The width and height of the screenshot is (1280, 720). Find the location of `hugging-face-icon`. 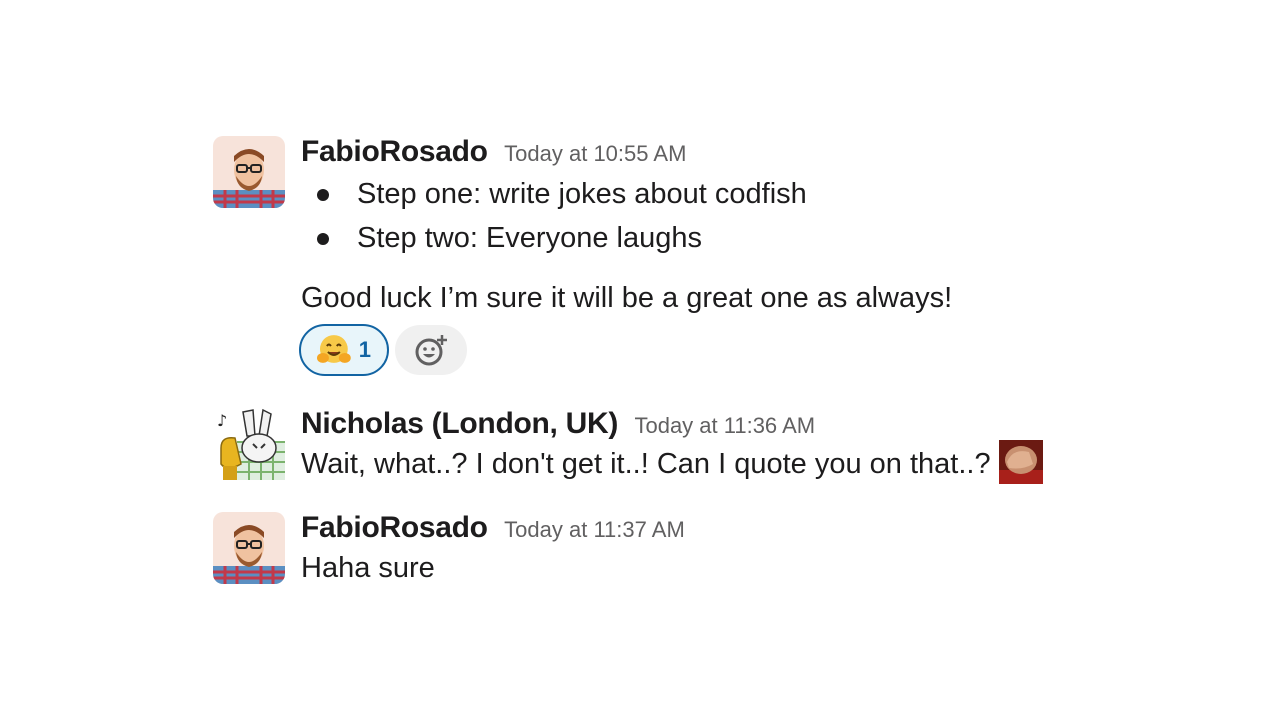

hugging-face-icon is located at coordinates (334, 349).